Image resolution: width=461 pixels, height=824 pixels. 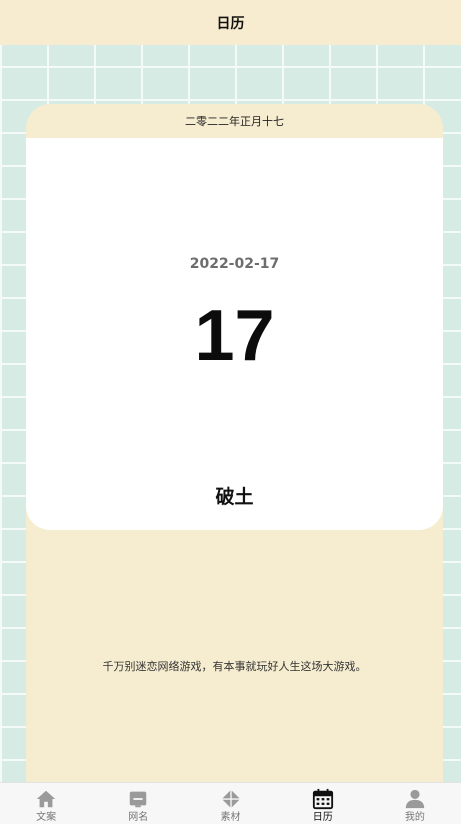 I want to click on daily-auspicious-term: 破土, so click(x=234, y=497).